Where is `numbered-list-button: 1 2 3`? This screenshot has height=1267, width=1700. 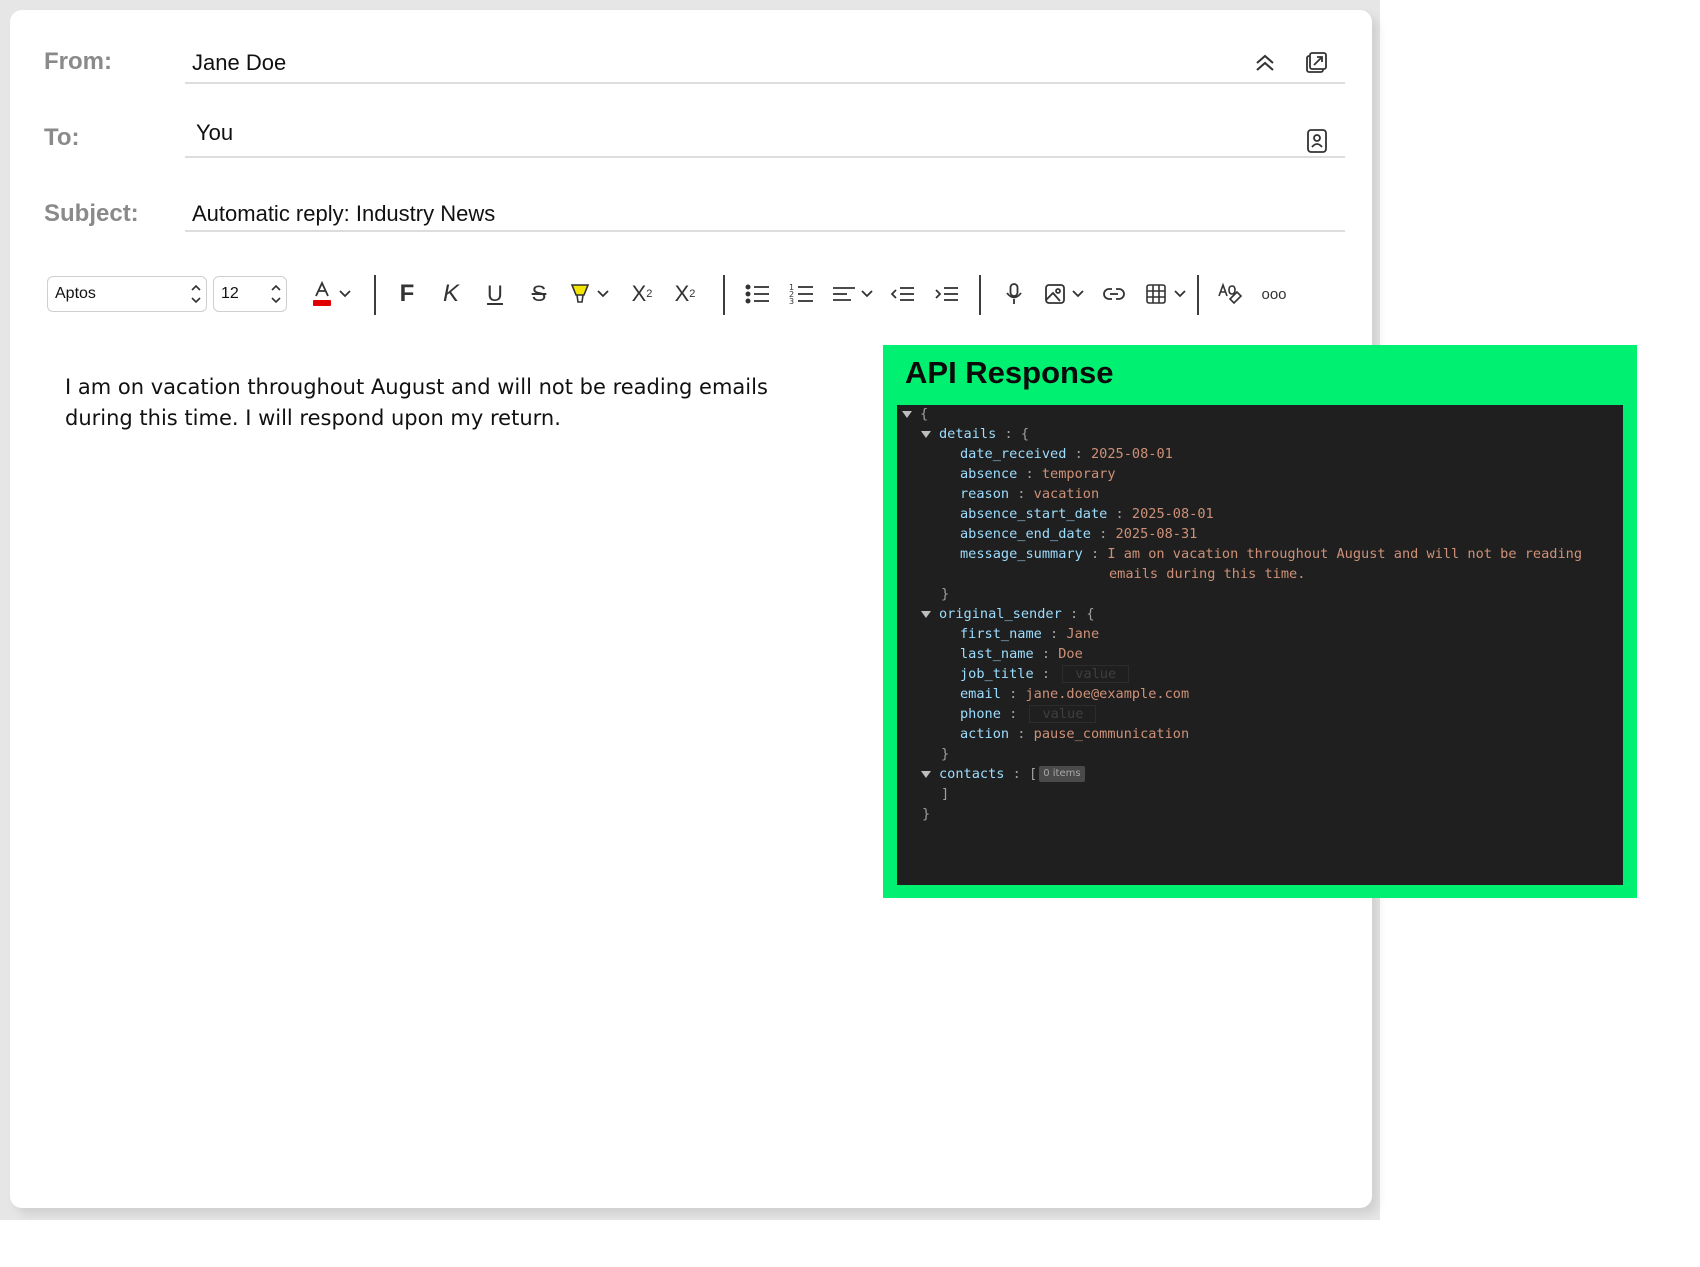
numbered-list-button: 1 2 3 is located at coordinates (802, 294).